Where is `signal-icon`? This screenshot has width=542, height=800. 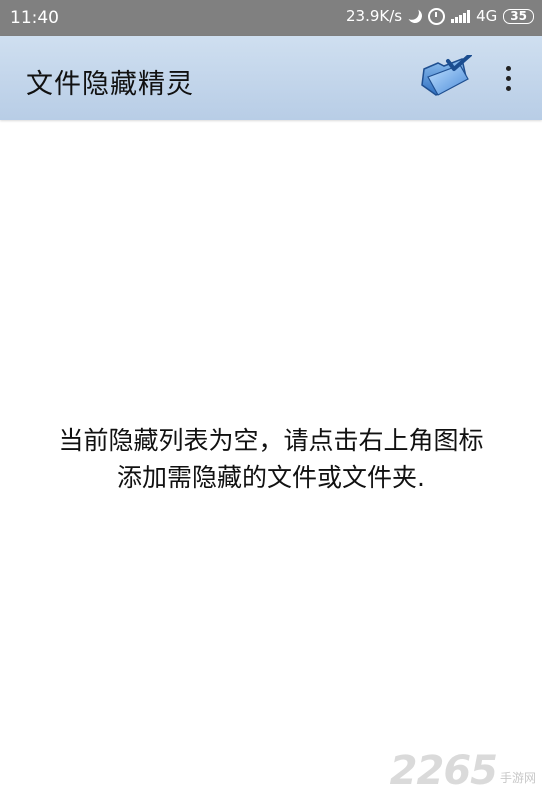
signal-icon is located at coordinates (461, 16).